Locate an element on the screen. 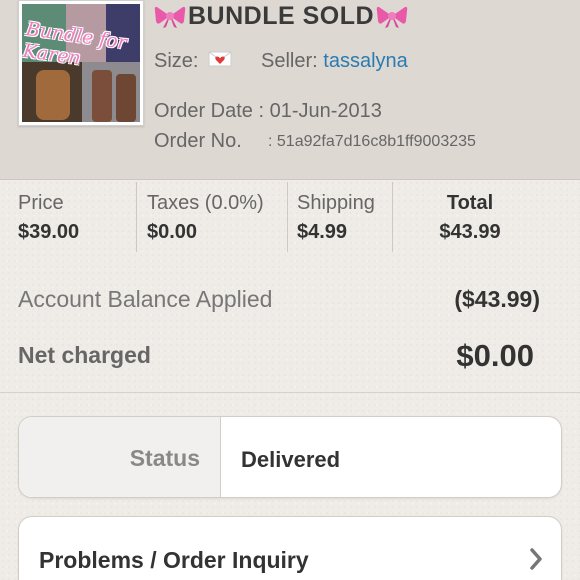 The image size is (580, 580). shipping-value: $4.99 is located at coordinates (322, 232).